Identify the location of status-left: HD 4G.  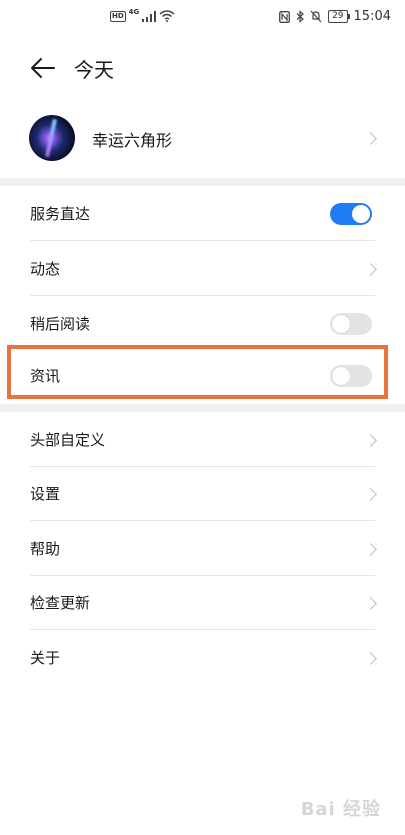
(142, 15).